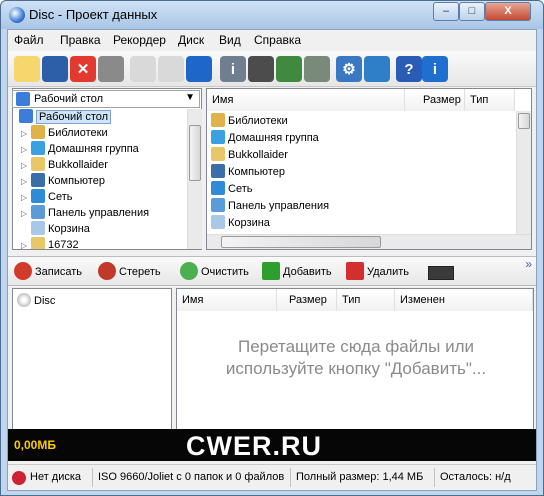 This screenshot has height=496, width=544. What do you see at coordinates (171, 69) in the screenshot?
I see `burn-disc-button` at bounding box center [171, 69].